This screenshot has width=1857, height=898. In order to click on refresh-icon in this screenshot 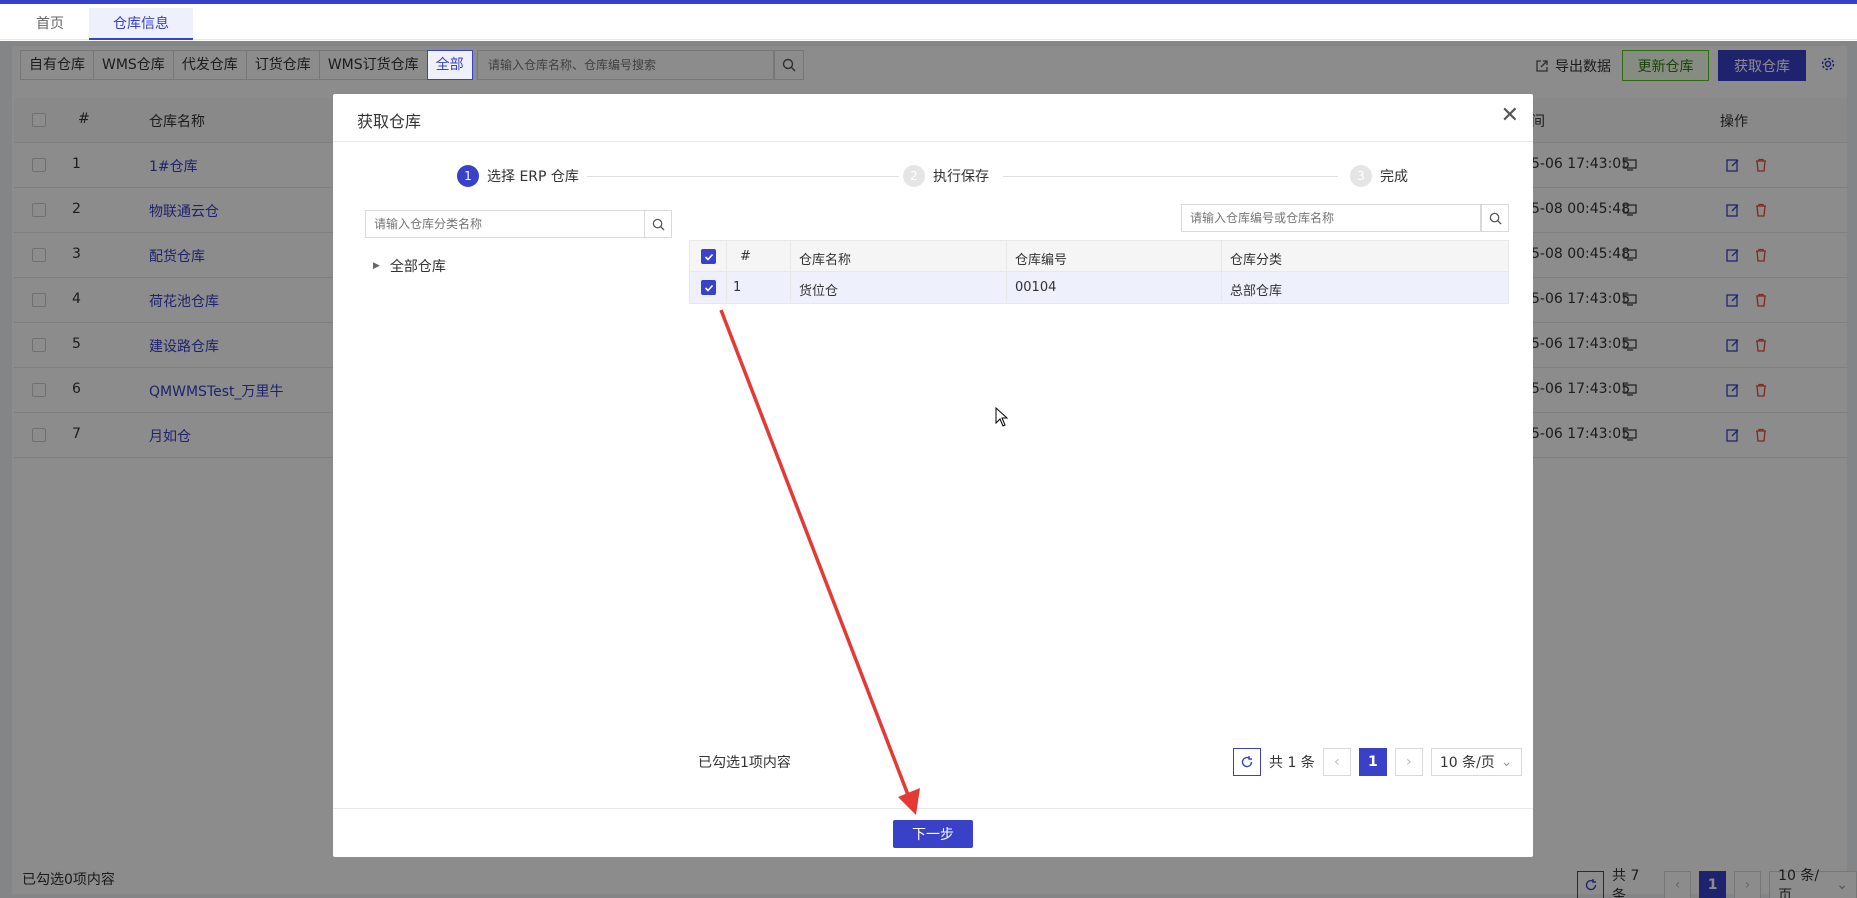, I will do `click(1247, 762)`.